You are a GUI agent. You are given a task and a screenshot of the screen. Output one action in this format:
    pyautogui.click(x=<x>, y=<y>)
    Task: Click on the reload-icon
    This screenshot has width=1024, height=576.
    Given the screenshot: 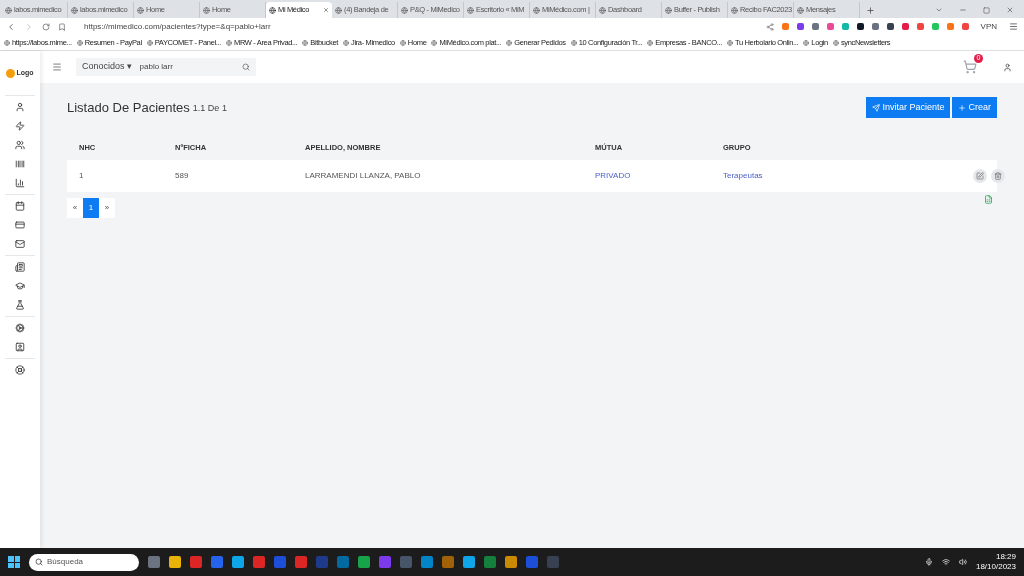 What is the action you would take?
    pyautogui.click(x=46, y=26)
    